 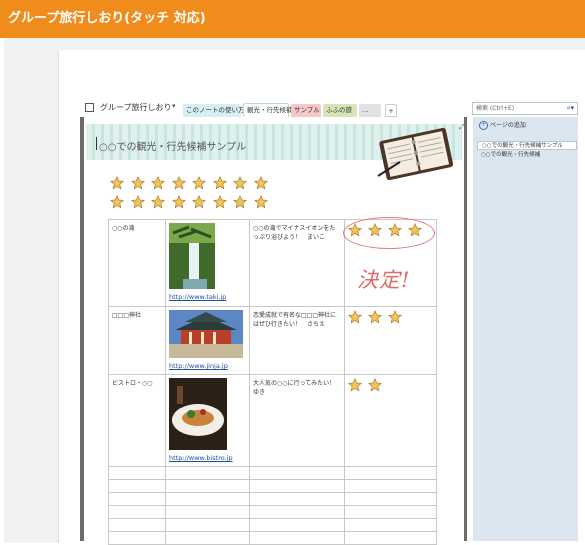 What do you see at coordinates (192, 256) in the screenshot?
I see `waterfall-photo` at bounding box center [192, 256].